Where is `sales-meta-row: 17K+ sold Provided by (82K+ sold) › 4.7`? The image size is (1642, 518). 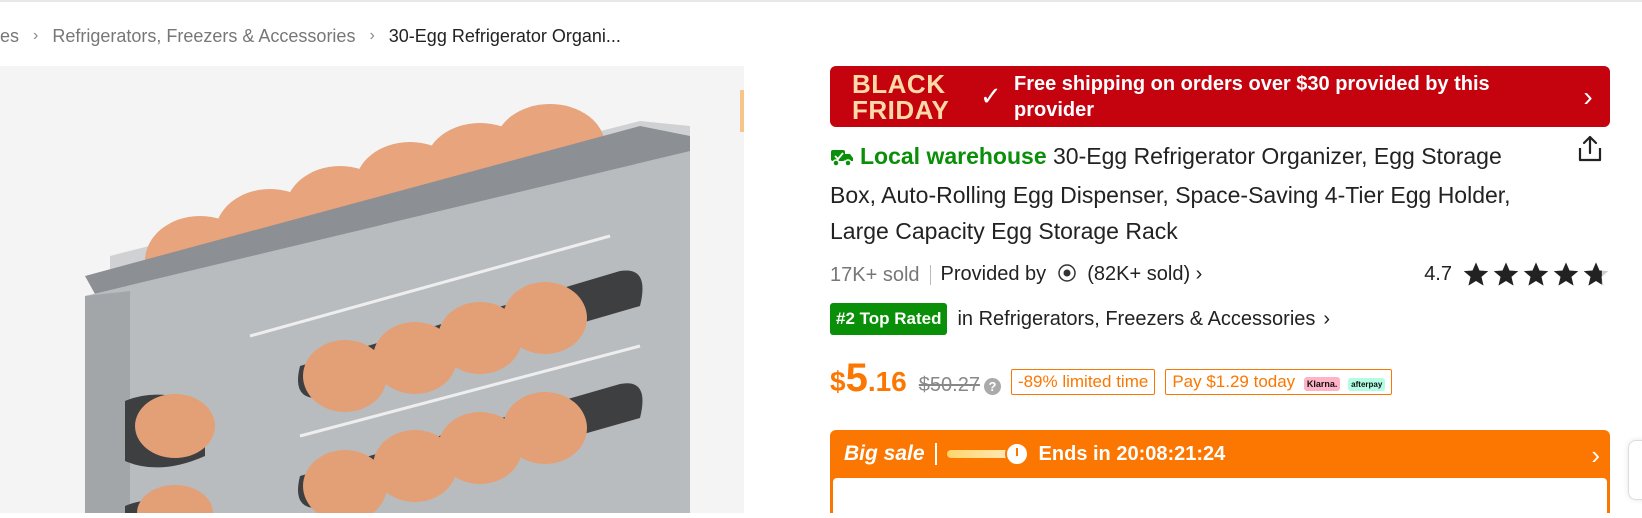 sales-meta-row: 17K+ sold Provided by (82K+ sold) › 4.7 is located at coordinates (1220, 275).